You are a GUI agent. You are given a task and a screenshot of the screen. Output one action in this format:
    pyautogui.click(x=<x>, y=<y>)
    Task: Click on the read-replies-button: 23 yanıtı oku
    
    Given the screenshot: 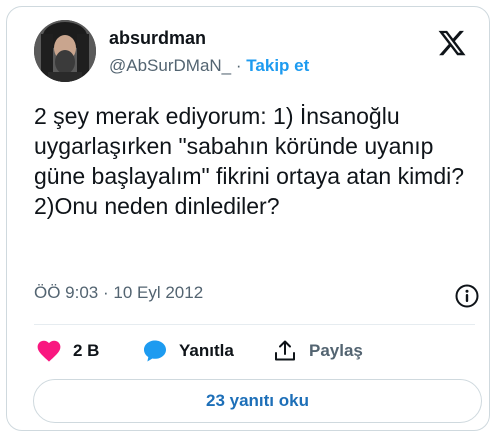 What is the action you would take?
    pyautogui.click(x=257, y=401)
    